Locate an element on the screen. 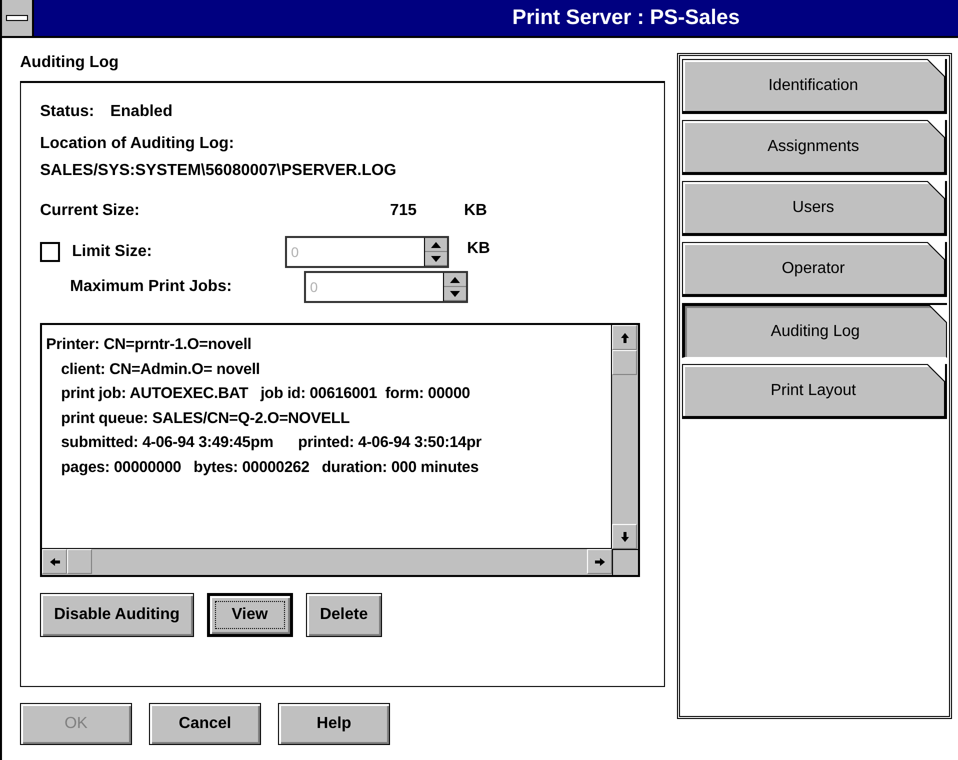  action-button: View is located at coordinates (249, 615).